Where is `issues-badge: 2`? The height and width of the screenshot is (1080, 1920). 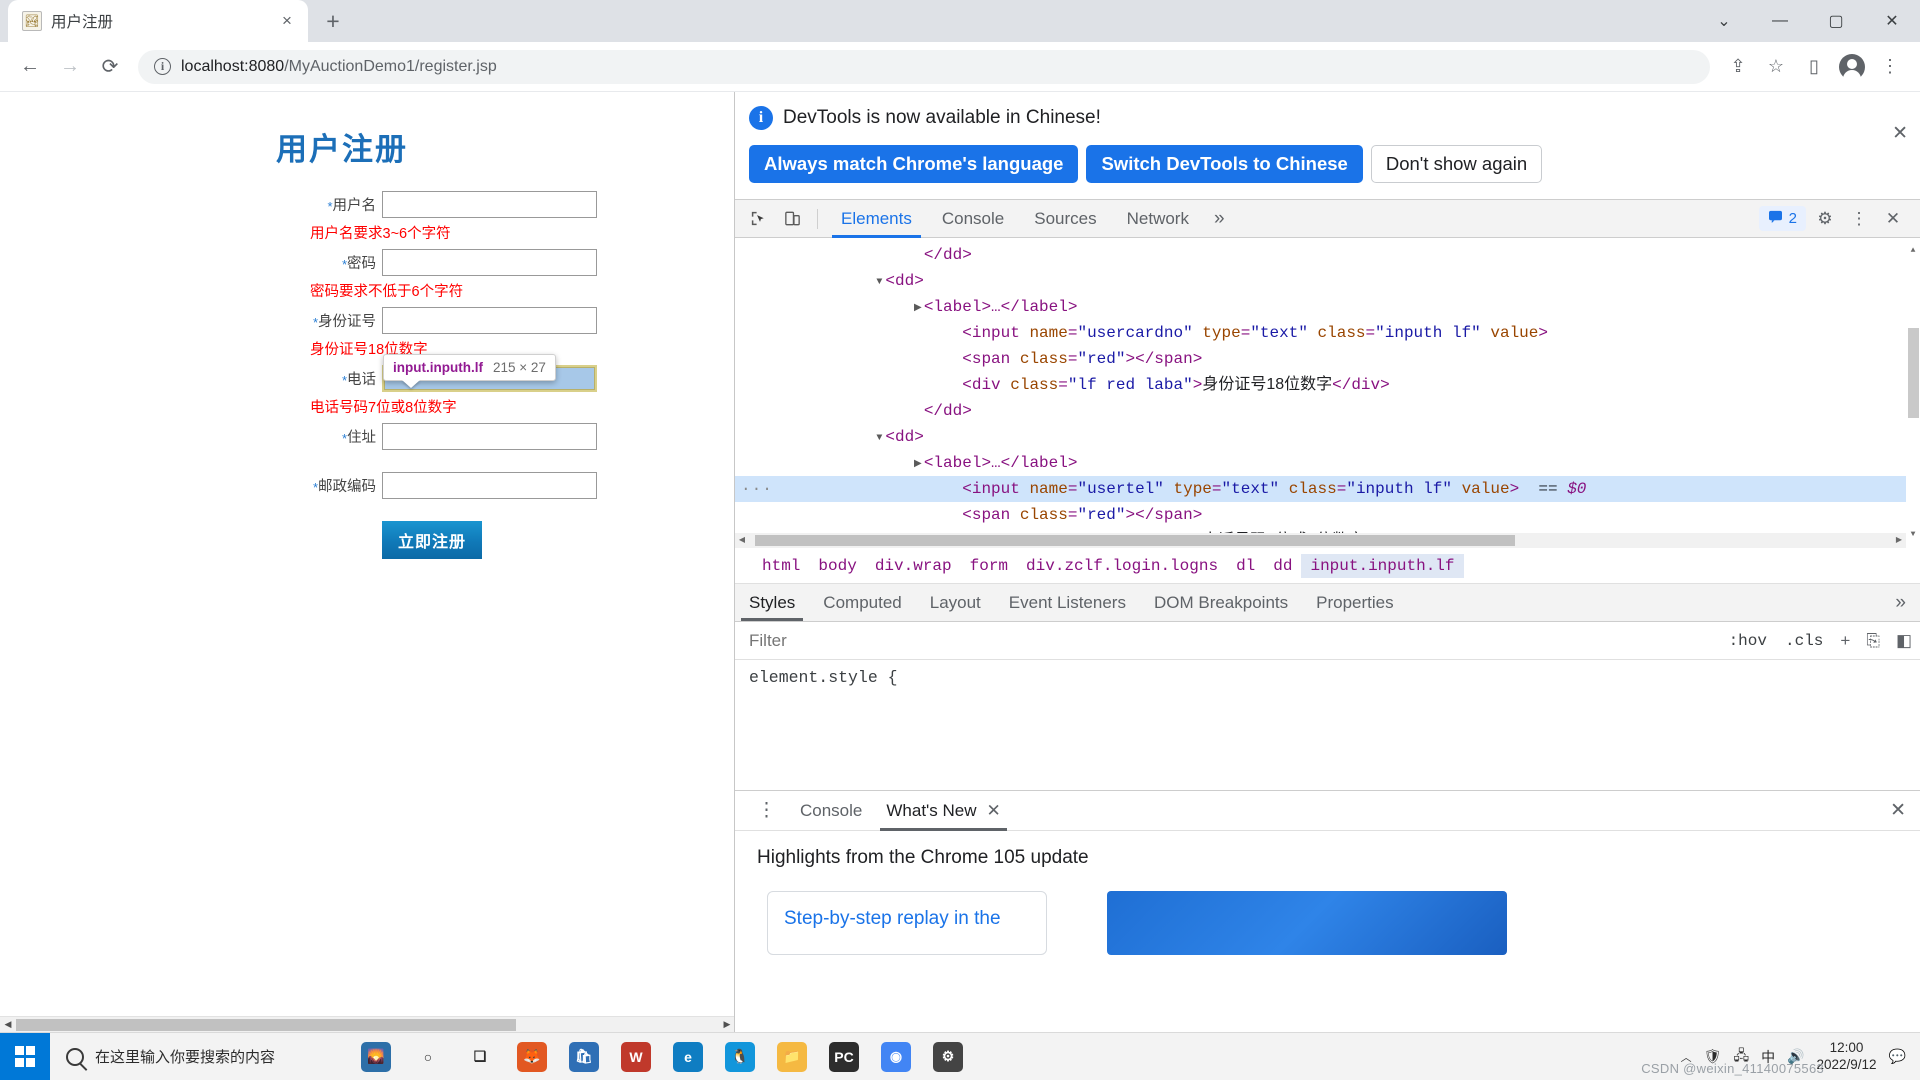
issues-badge: 2 is located at coordinates (1782, 218).